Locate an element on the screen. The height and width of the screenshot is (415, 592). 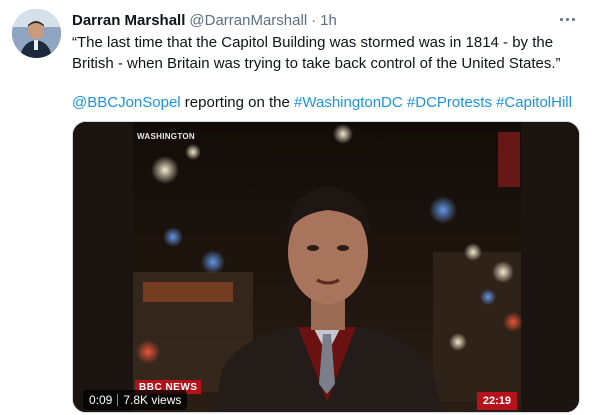
video-stats-badge: 0:09 7.8K views is located at coordinates (135, 400).